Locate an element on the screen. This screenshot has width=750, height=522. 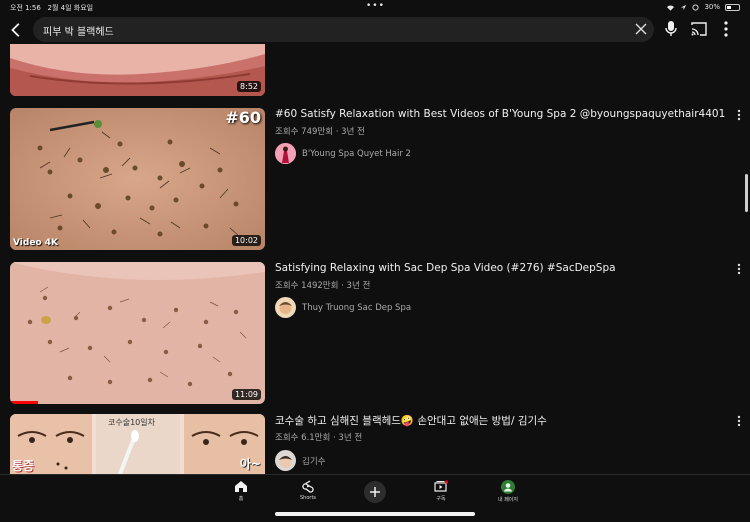
nav-profile: 내 페이지 is located at coordinates (508, 491).